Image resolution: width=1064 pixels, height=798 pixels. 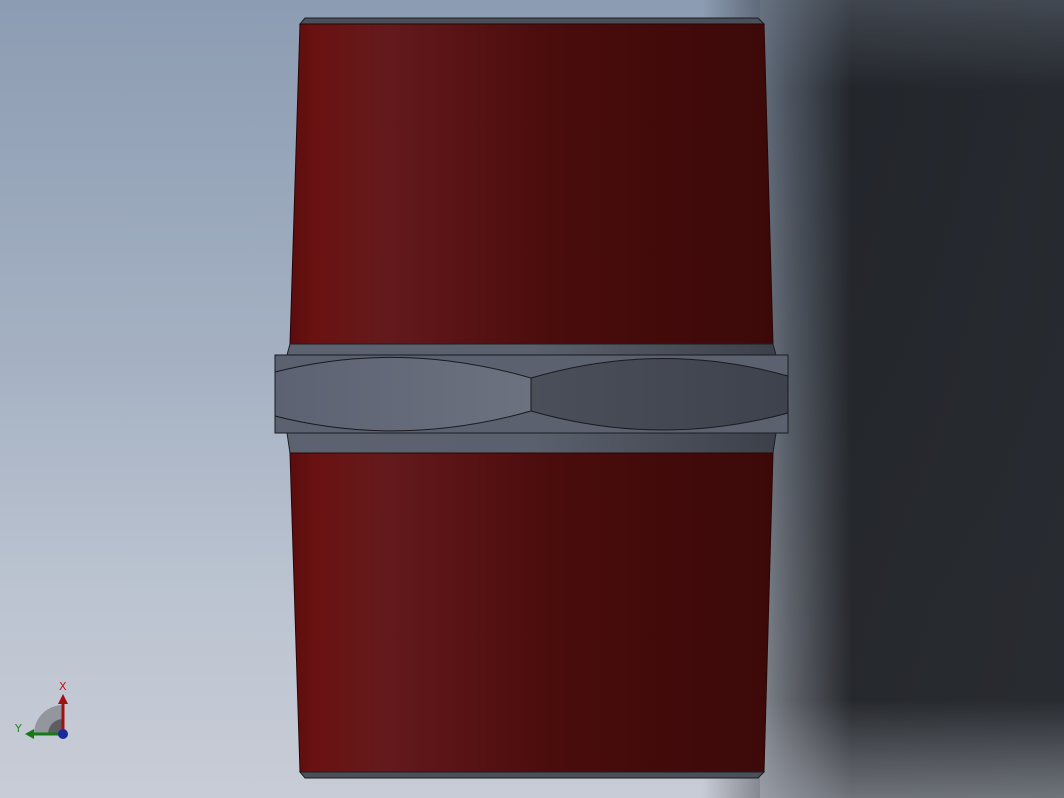 I want to click on hex-face-right, so click(x=659, y=394).